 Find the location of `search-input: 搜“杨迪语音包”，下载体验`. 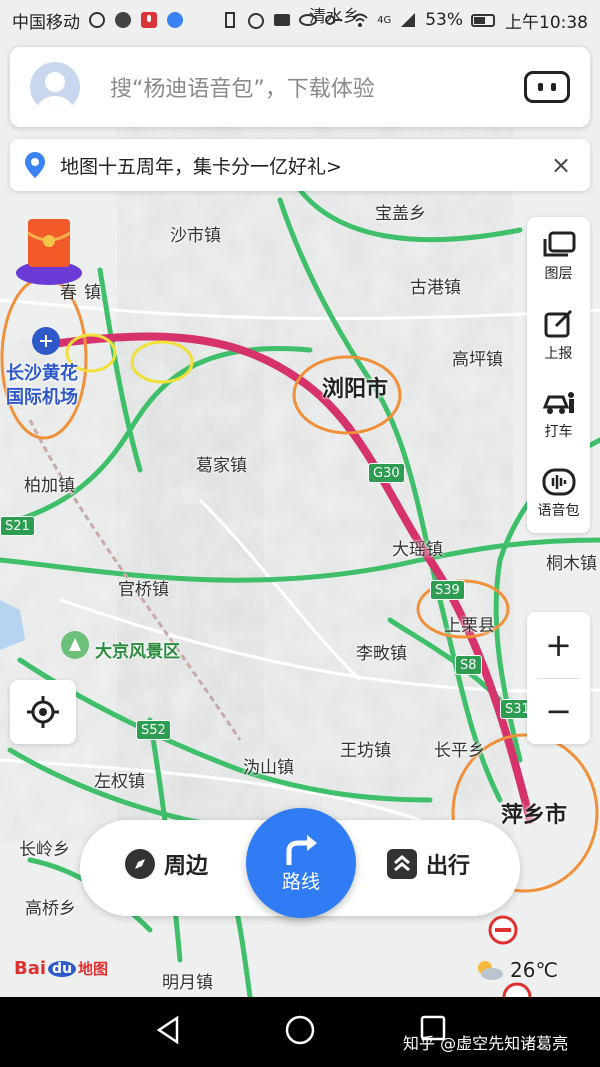

search-input: 搜“杨迪语音包”，下载体验 is located at coordinates (317, 87).